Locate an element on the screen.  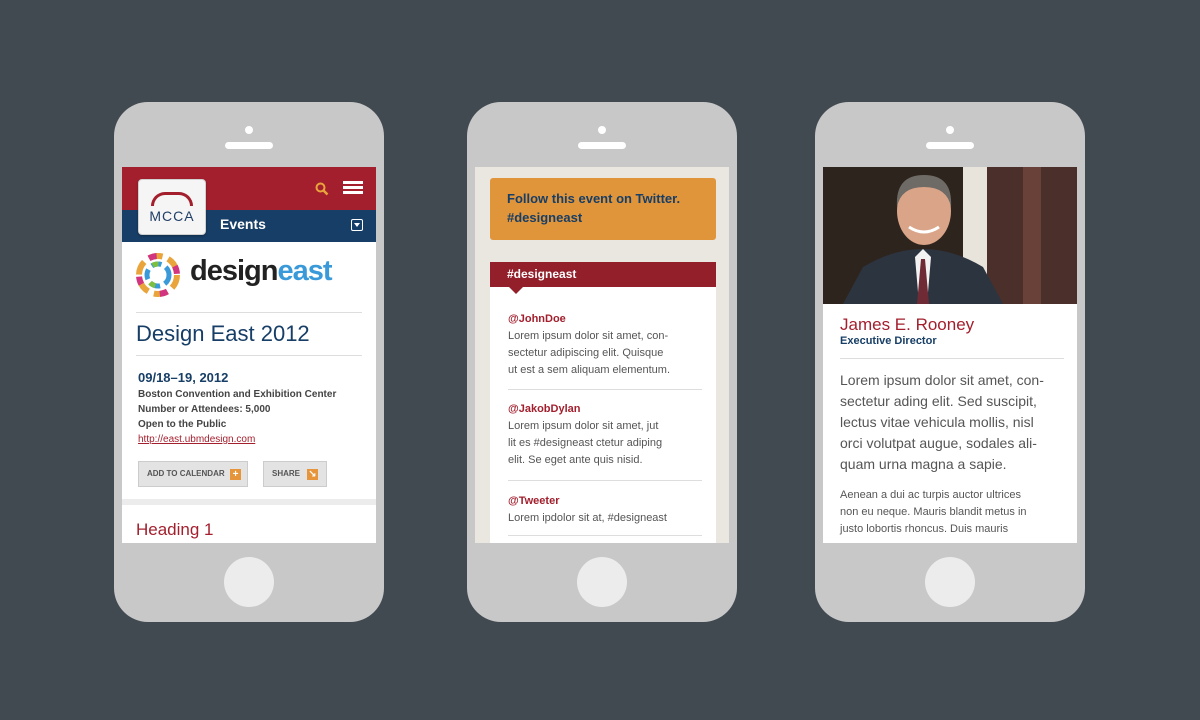
event-title: Design East 2012 is located at coordinates (223, 333).